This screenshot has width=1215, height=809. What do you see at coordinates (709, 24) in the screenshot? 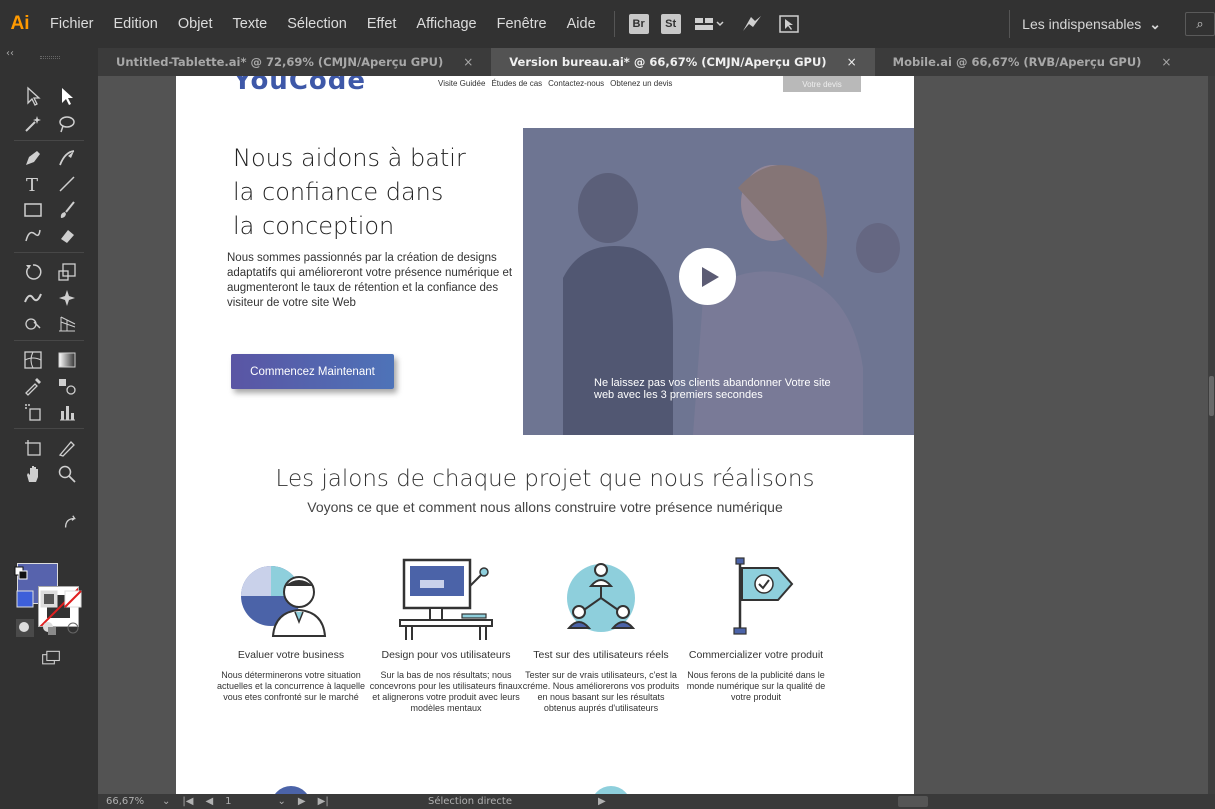
I see `arrange-documents-icon` at bounding box center [709, 24].